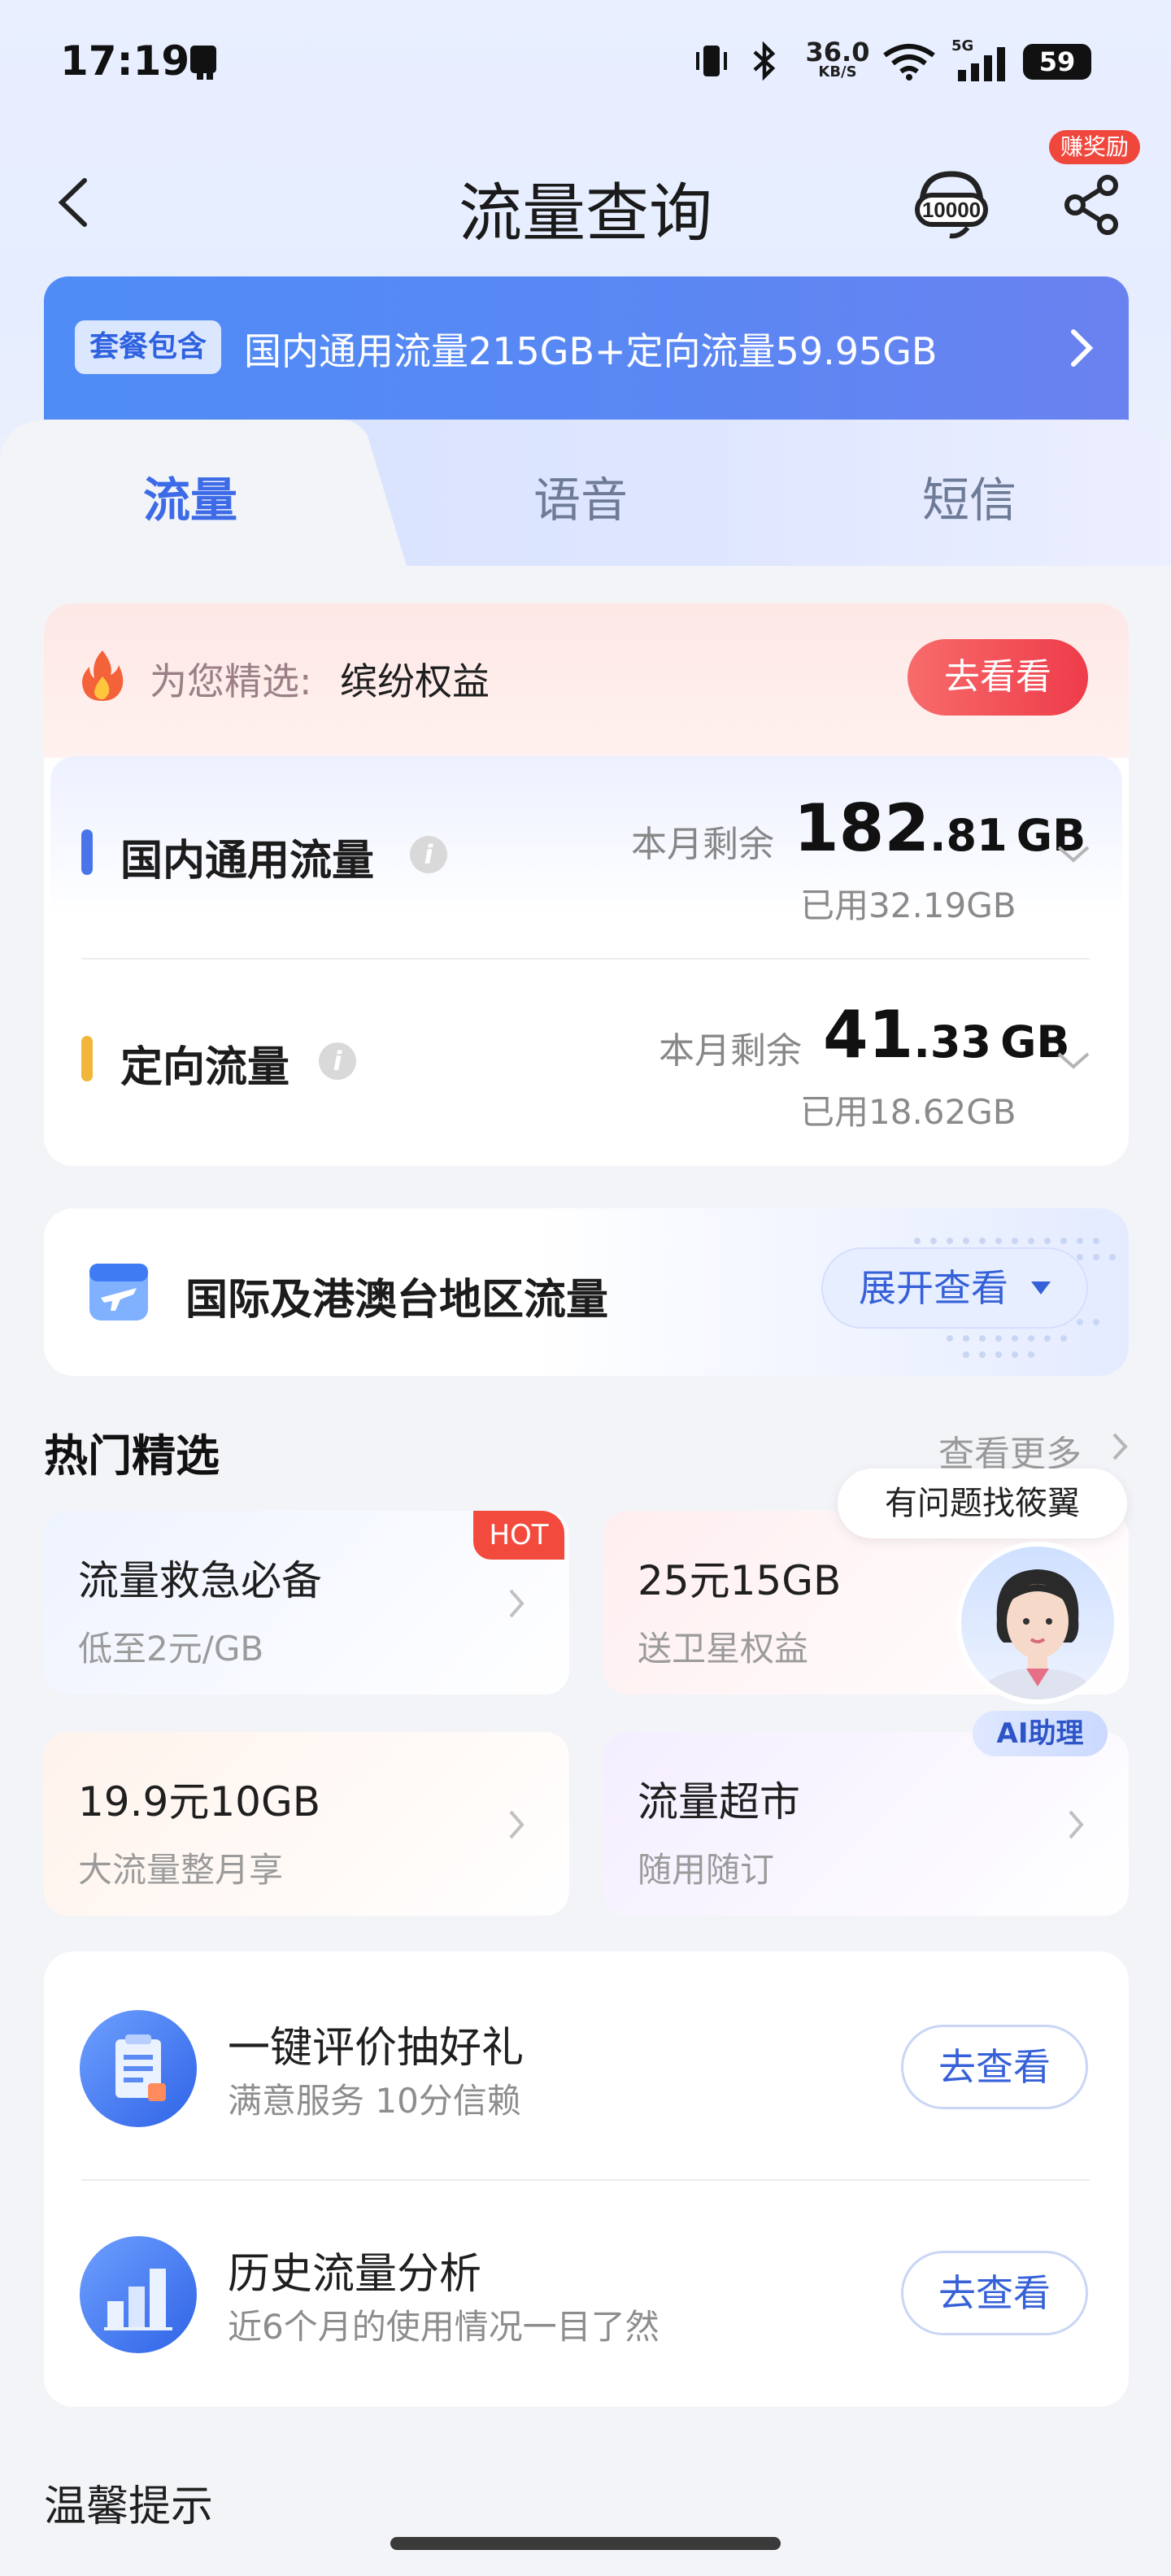  What do you see at coordinates (909, 61) in the screenshot?
I see `wifi-icon` at bounding box center [909, 61].